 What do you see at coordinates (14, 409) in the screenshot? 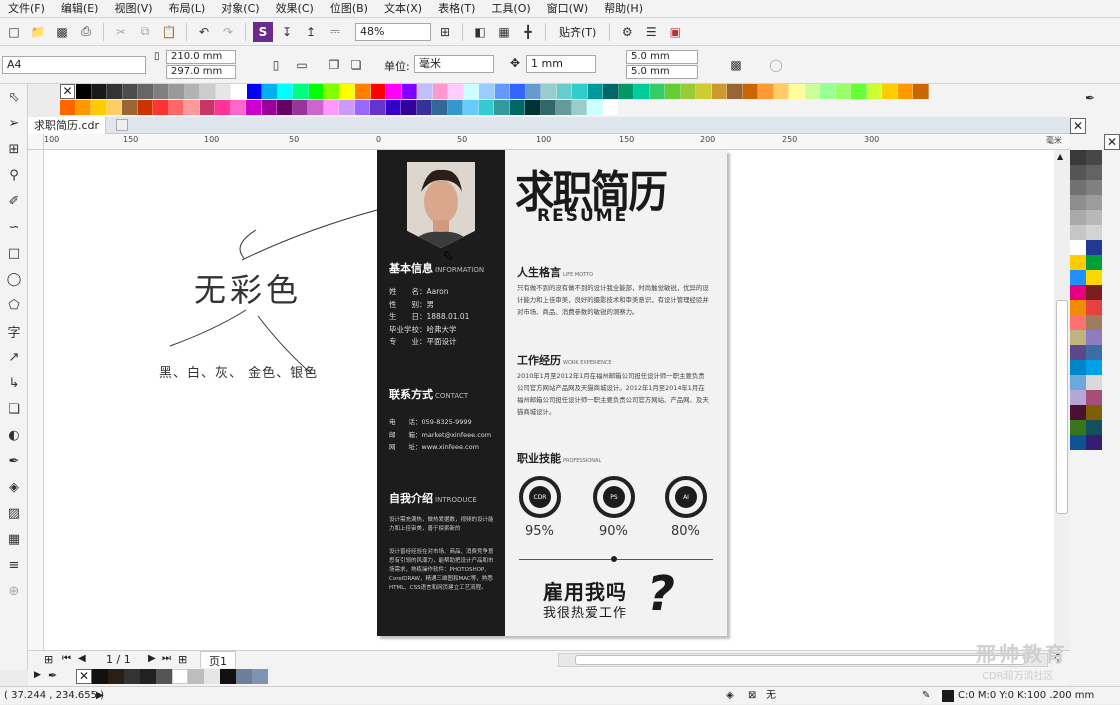
I see `drop-shadow-icon: ❏` at bounding box center [14, 409].